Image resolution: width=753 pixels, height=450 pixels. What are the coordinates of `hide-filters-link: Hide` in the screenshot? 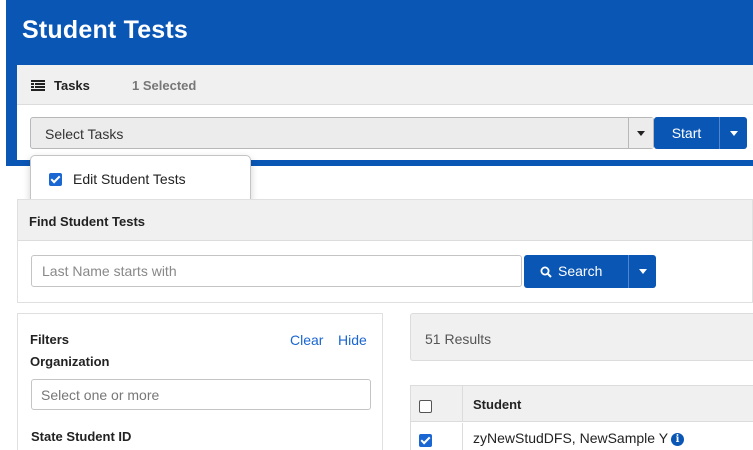 It's located at (352, 340).